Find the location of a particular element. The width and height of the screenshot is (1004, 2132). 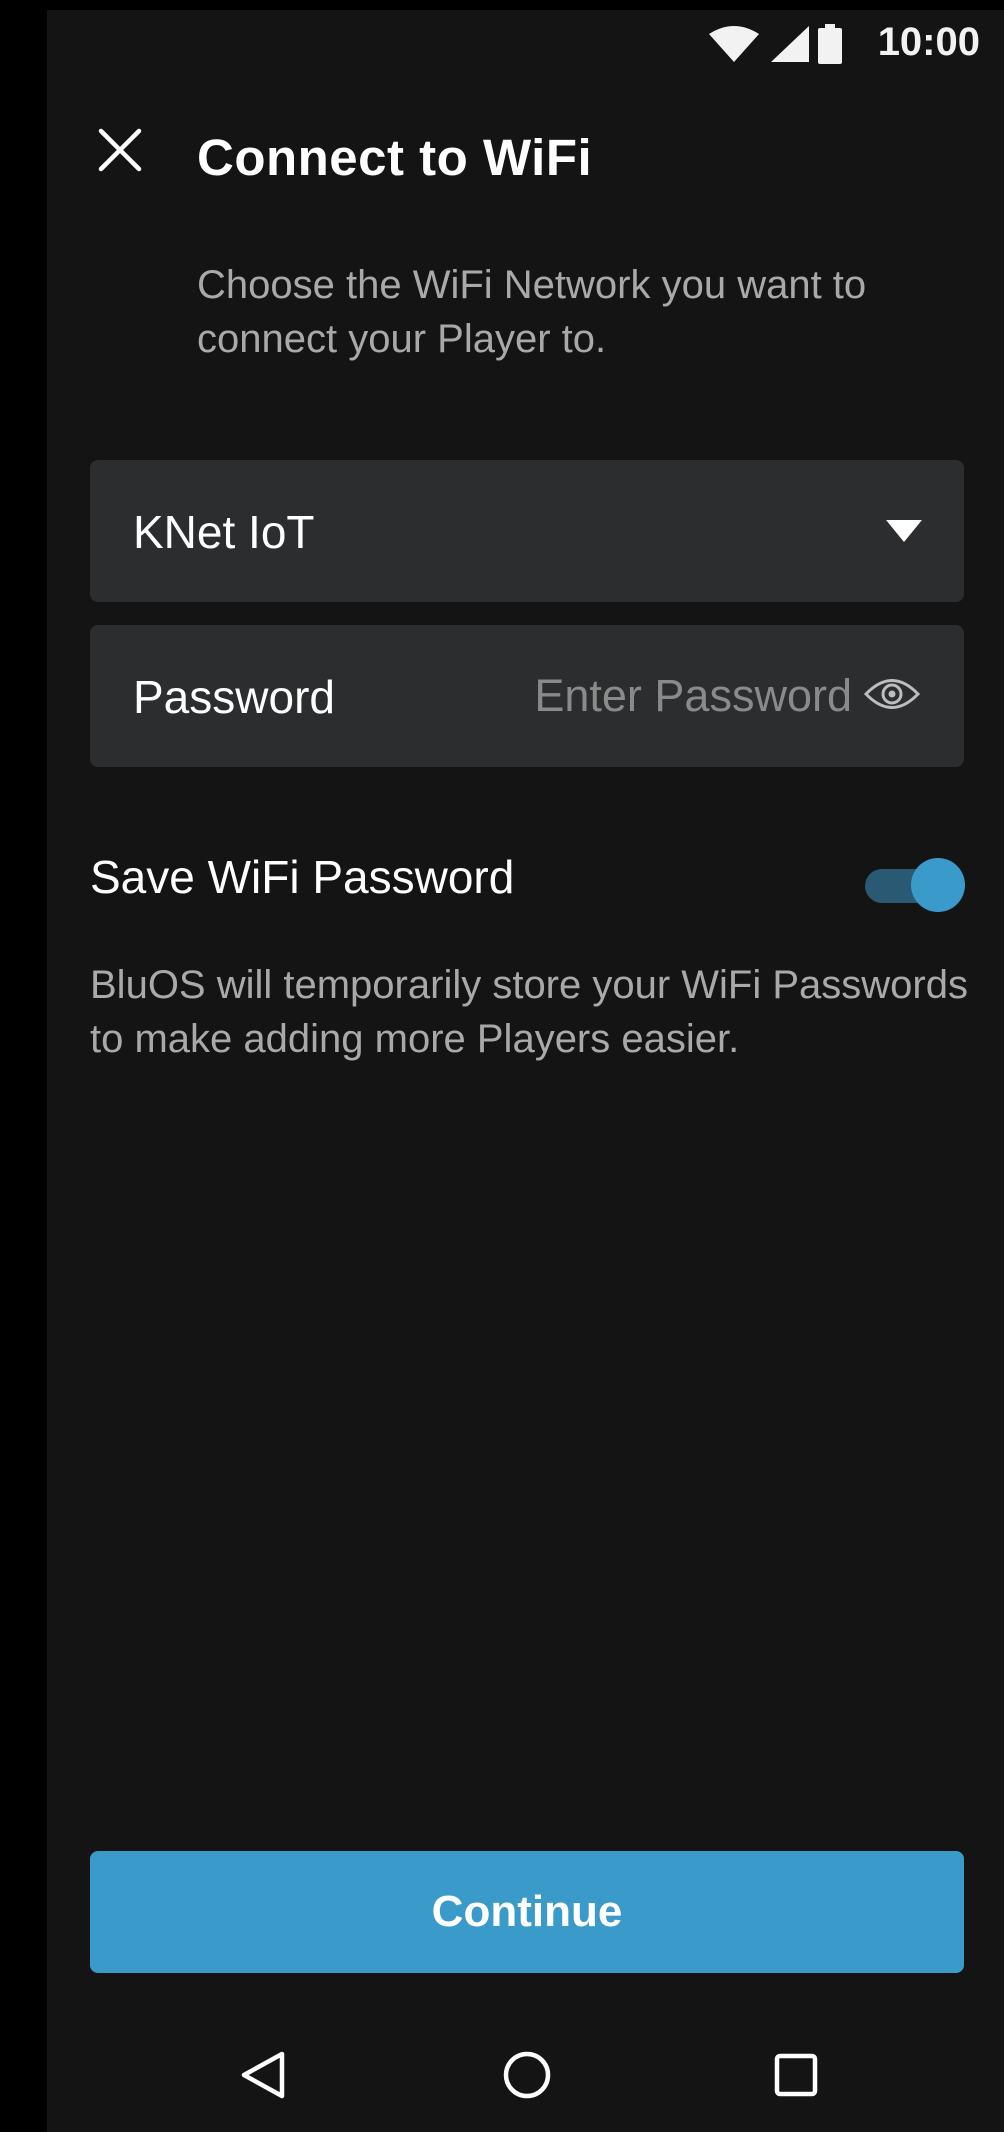

password-field: Password is located at coordinates (527, 696).